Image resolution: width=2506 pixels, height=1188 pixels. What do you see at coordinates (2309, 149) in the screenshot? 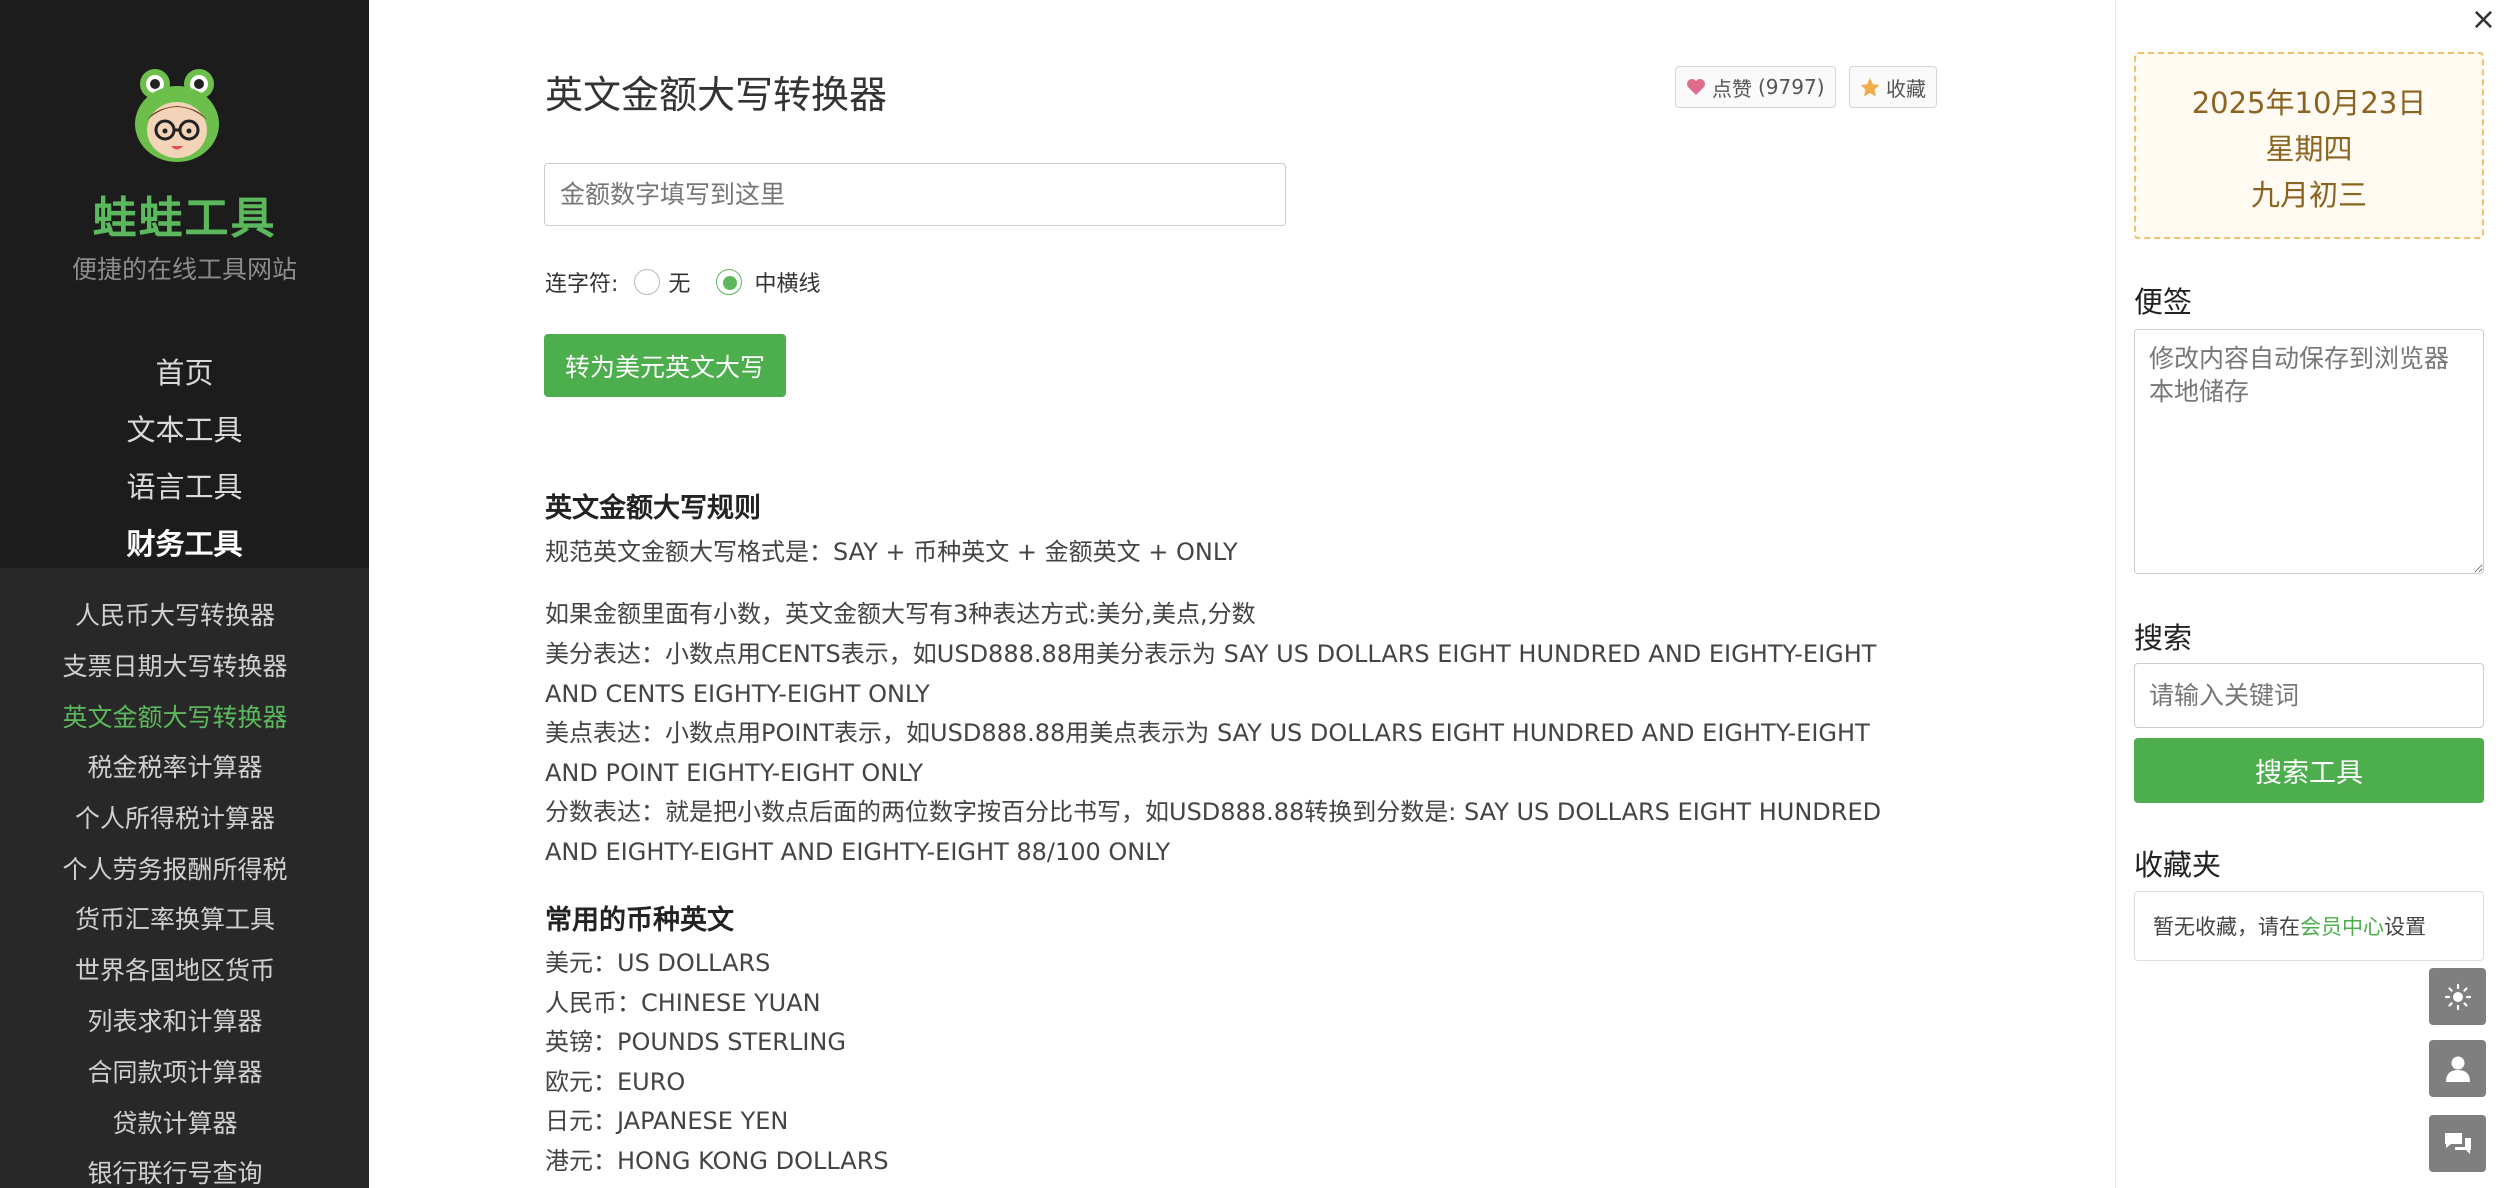
I see `weekday-text: 星期四` at bounding box center [2309, 149].